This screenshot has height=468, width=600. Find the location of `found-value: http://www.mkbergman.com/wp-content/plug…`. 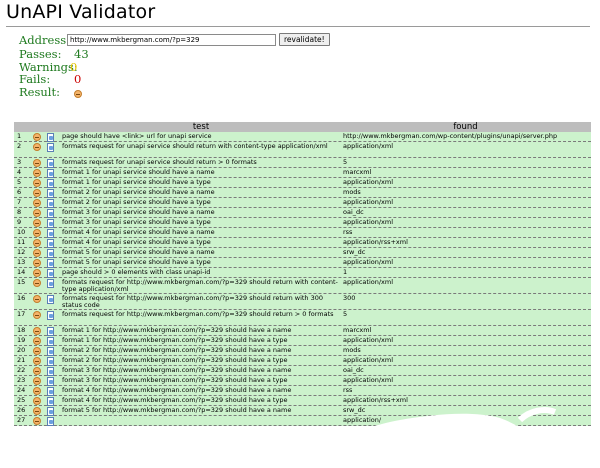

found-value: http://www.mkbergman.com/wp-content/plug… is located at coordinates (450, 135).